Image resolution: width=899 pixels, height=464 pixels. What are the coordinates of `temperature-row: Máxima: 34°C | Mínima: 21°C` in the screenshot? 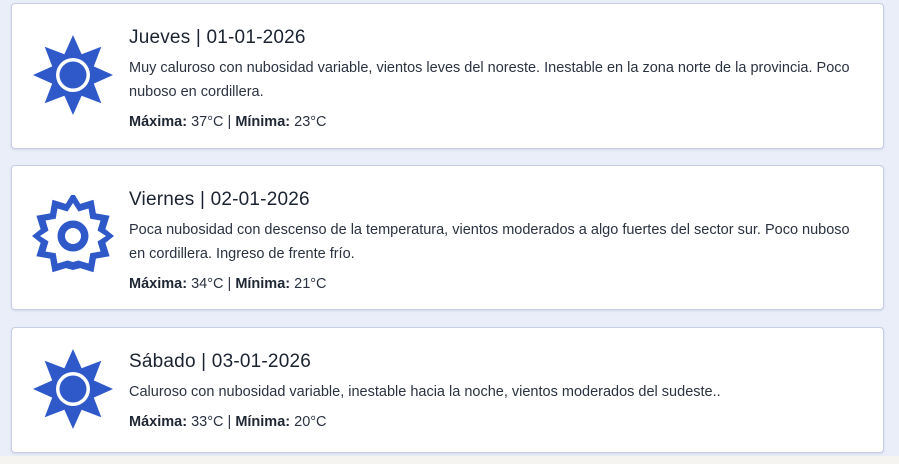 It's located at (497, 284).